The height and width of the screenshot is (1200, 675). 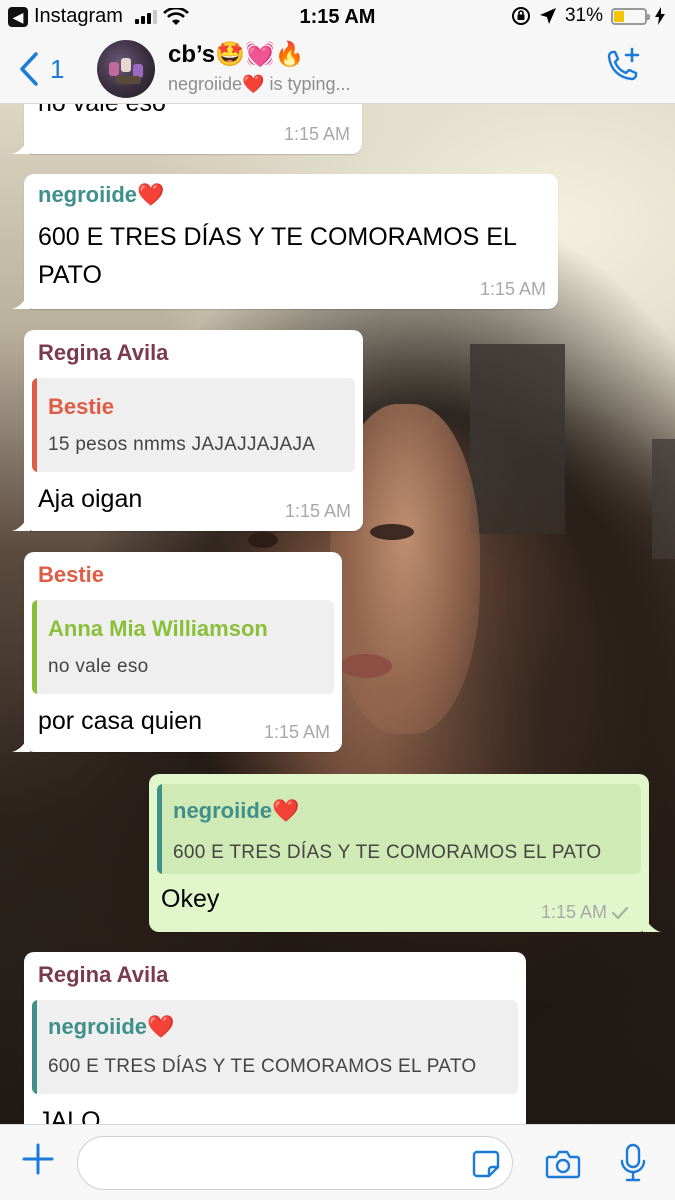 What do you see at coordinates (337, 17) in the screenshot?
I see `status-bar: ◀ Instagram 1:15 AM 31%` at bounding box center [337, 17].